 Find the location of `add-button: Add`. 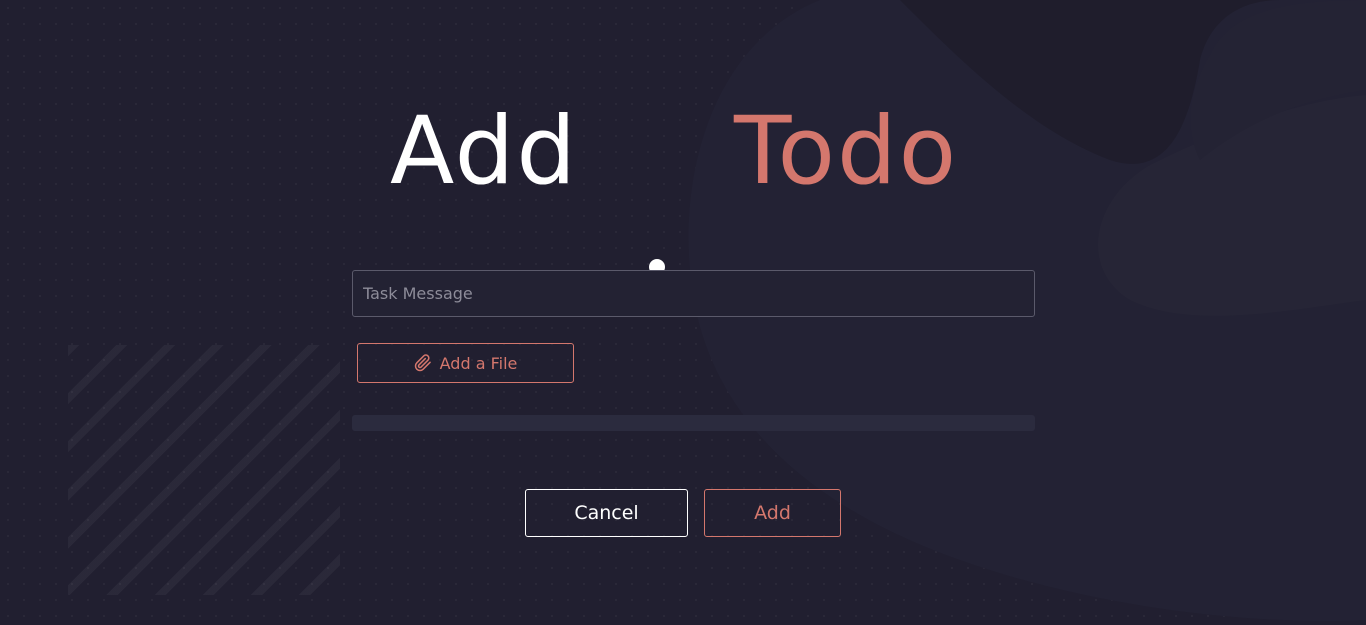

add-button: Add is located at coordinates (772, 513).